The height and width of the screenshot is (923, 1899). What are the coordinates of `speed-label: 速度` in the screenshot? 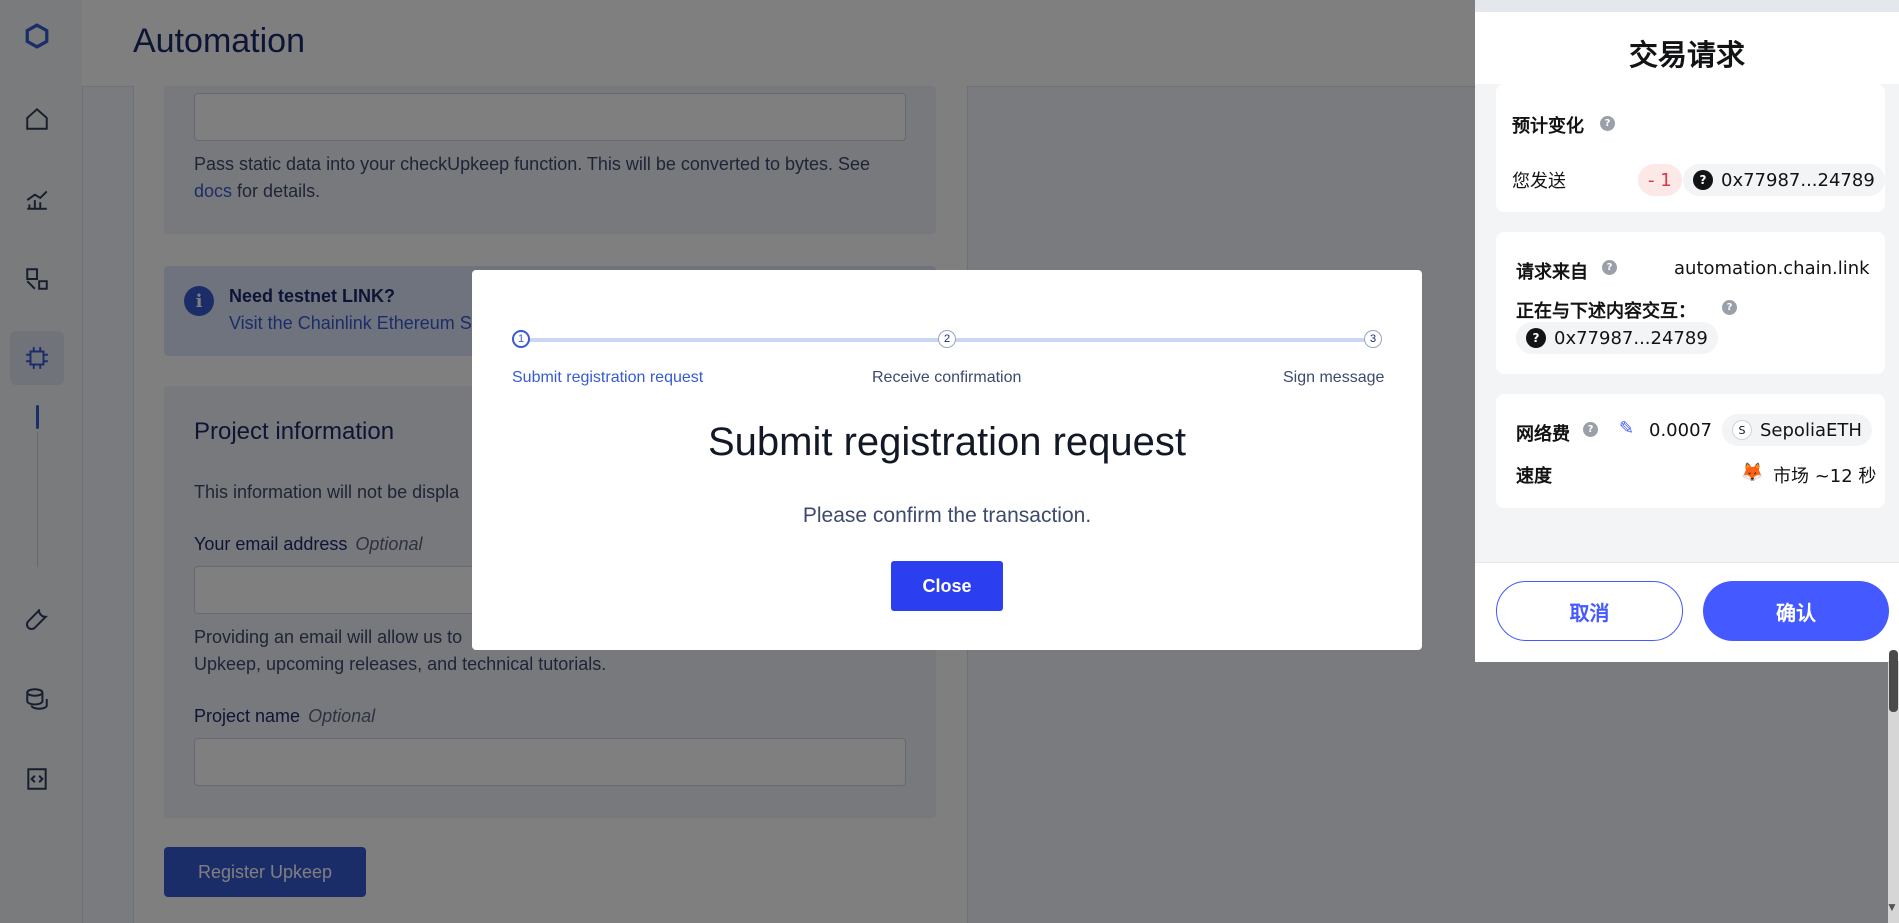 It's located at (1534, 476).